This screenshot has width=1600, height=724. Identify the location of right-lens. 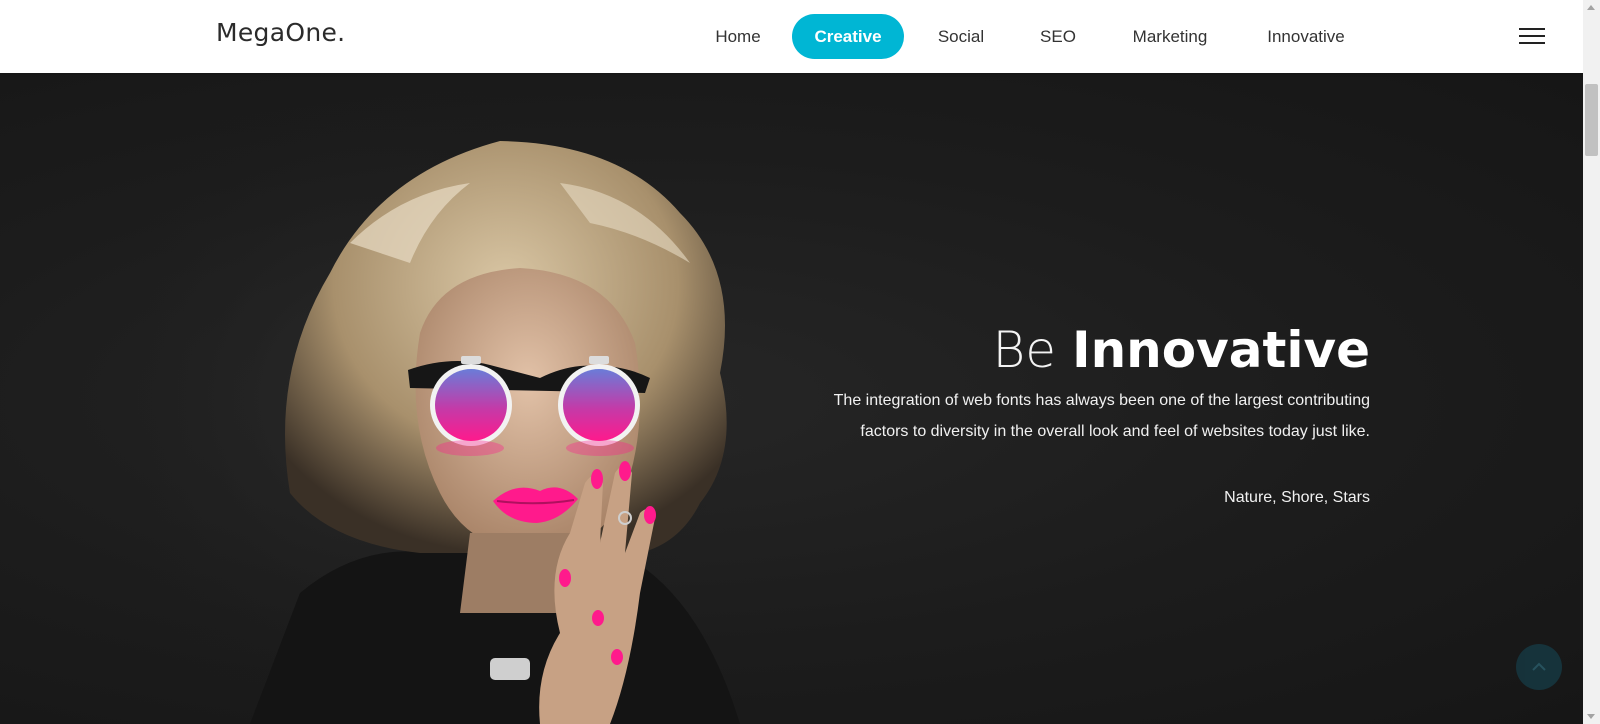
(599, 405).